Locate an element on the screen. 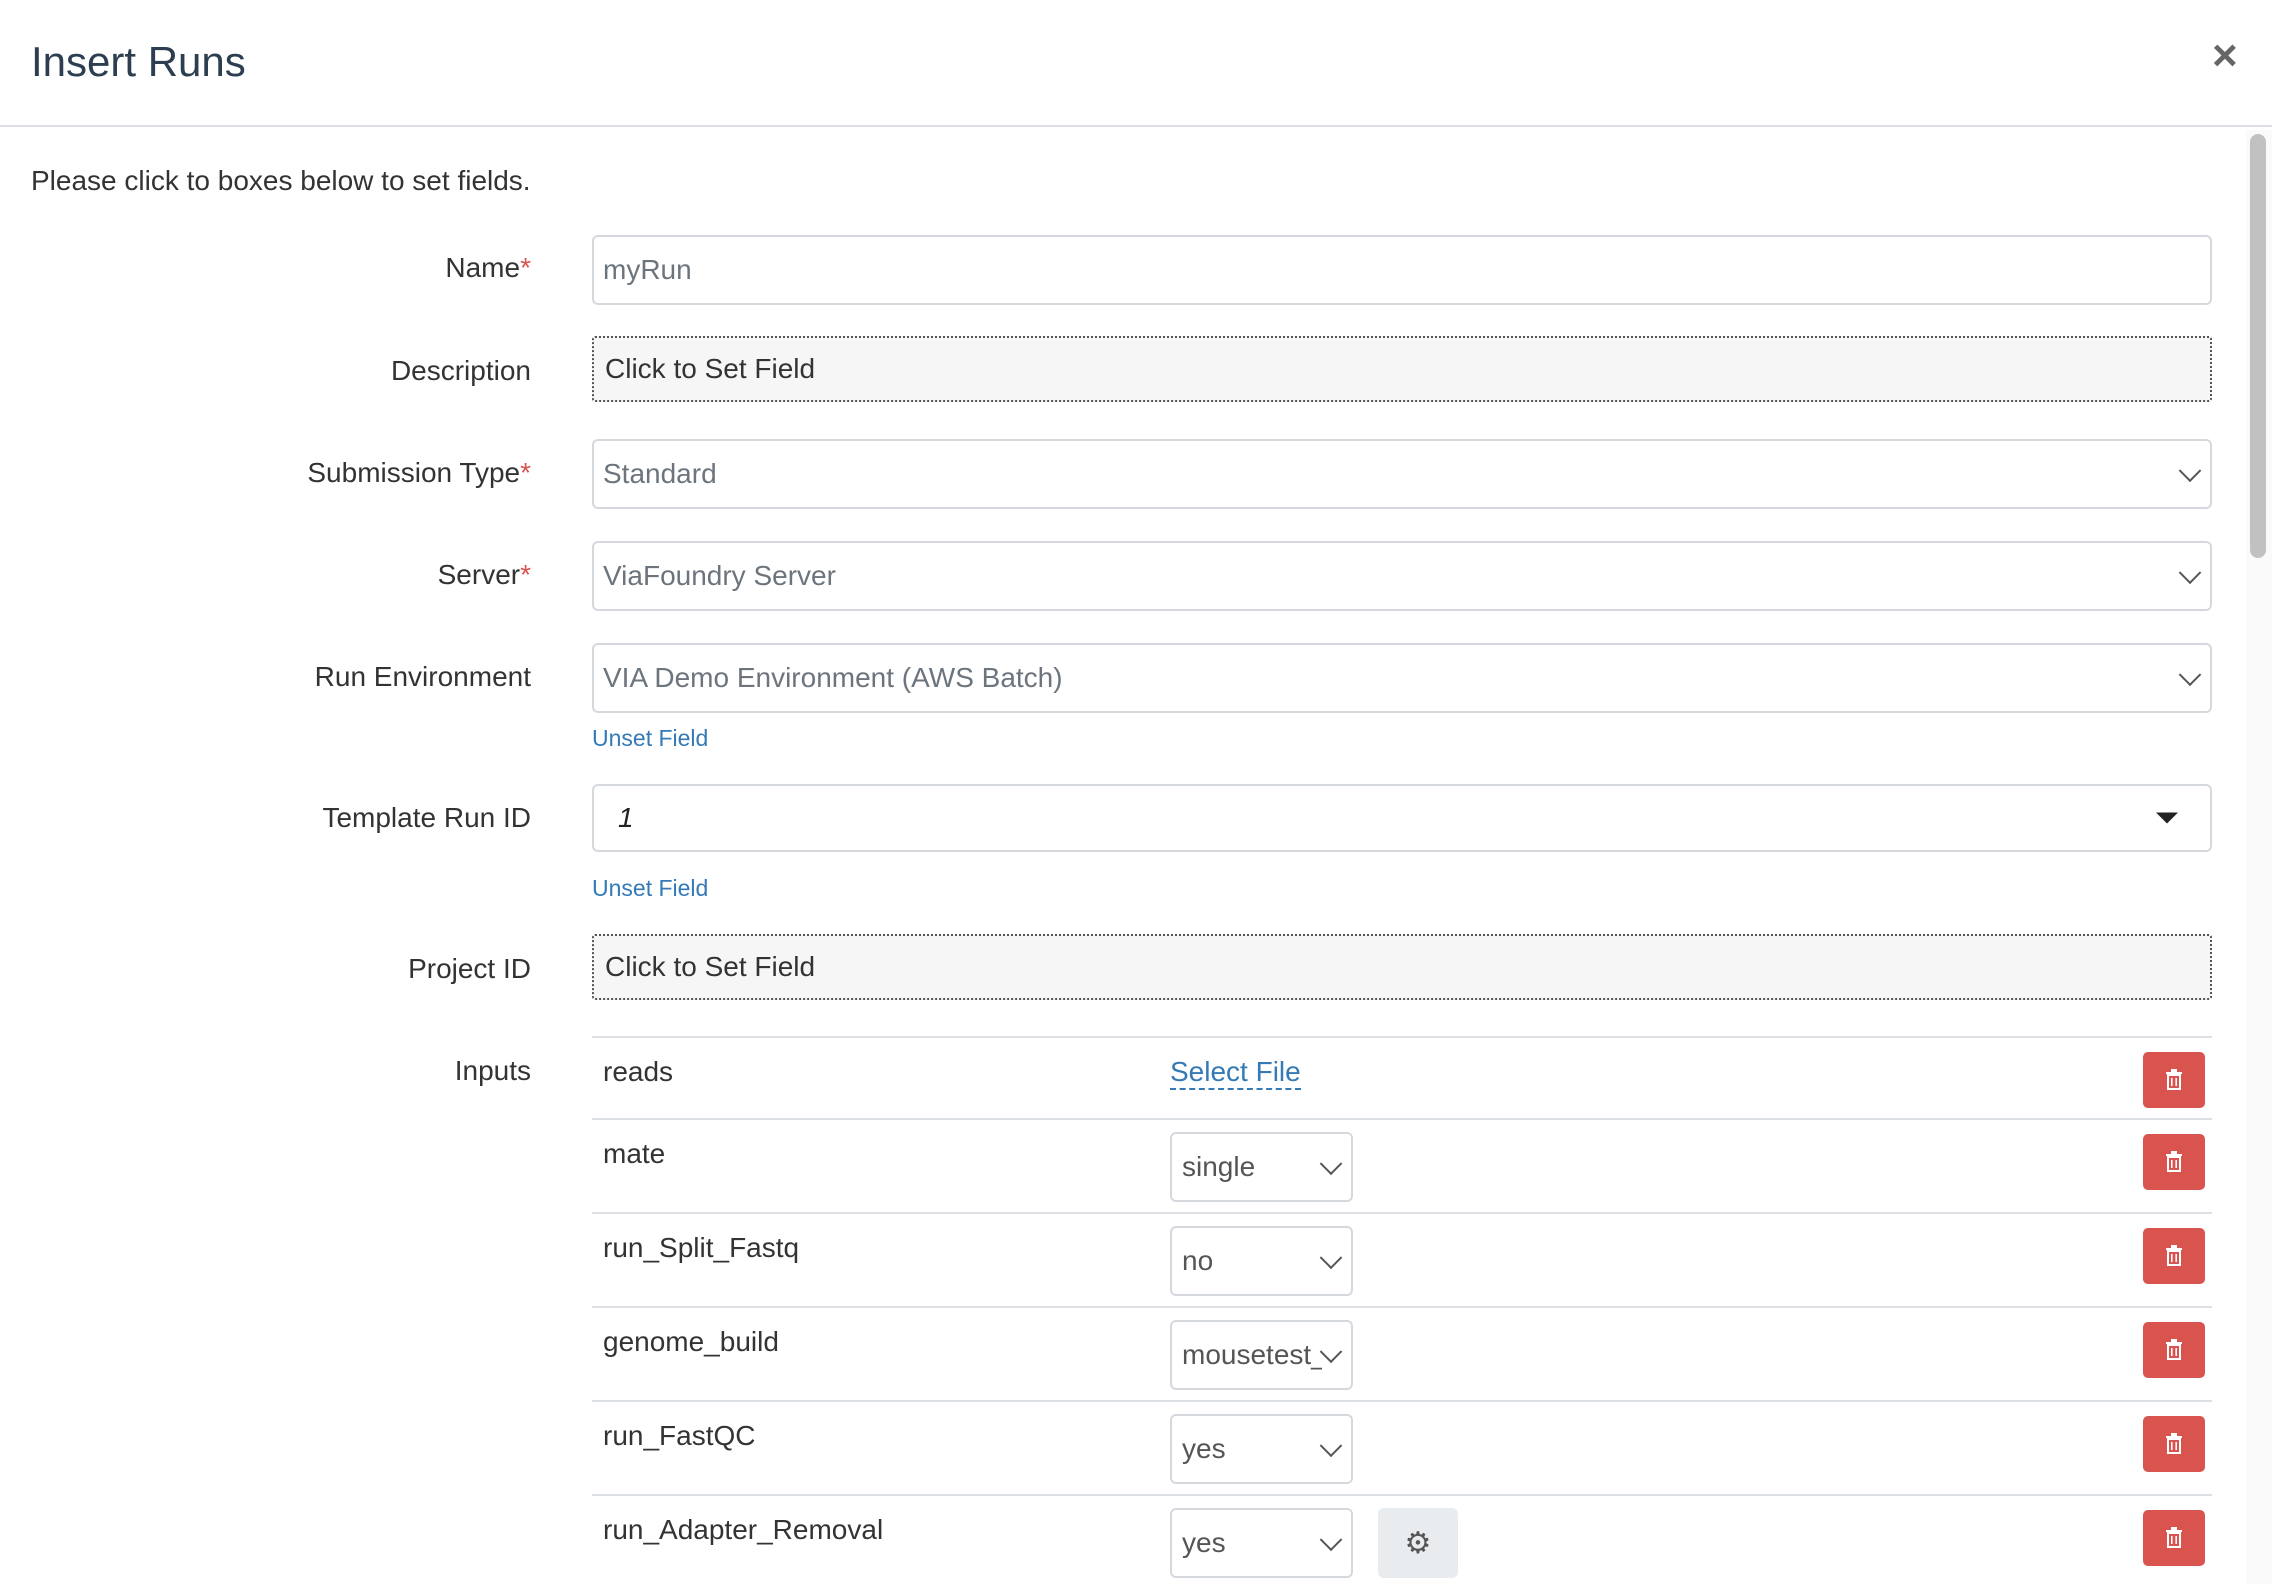 The width and height of the screenshot is (2272, 1588). template-run-id-label: Template Run ID is located at coordinates (426, 817).